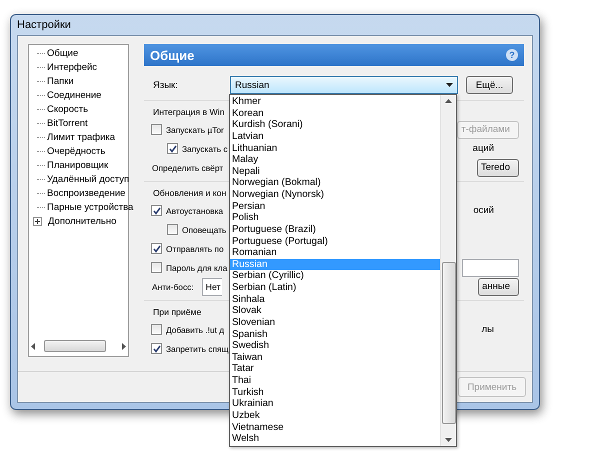  Describe the element at coordinates (335, 428) in the screenshot. I see `language-option: Vietnamese` at that location.